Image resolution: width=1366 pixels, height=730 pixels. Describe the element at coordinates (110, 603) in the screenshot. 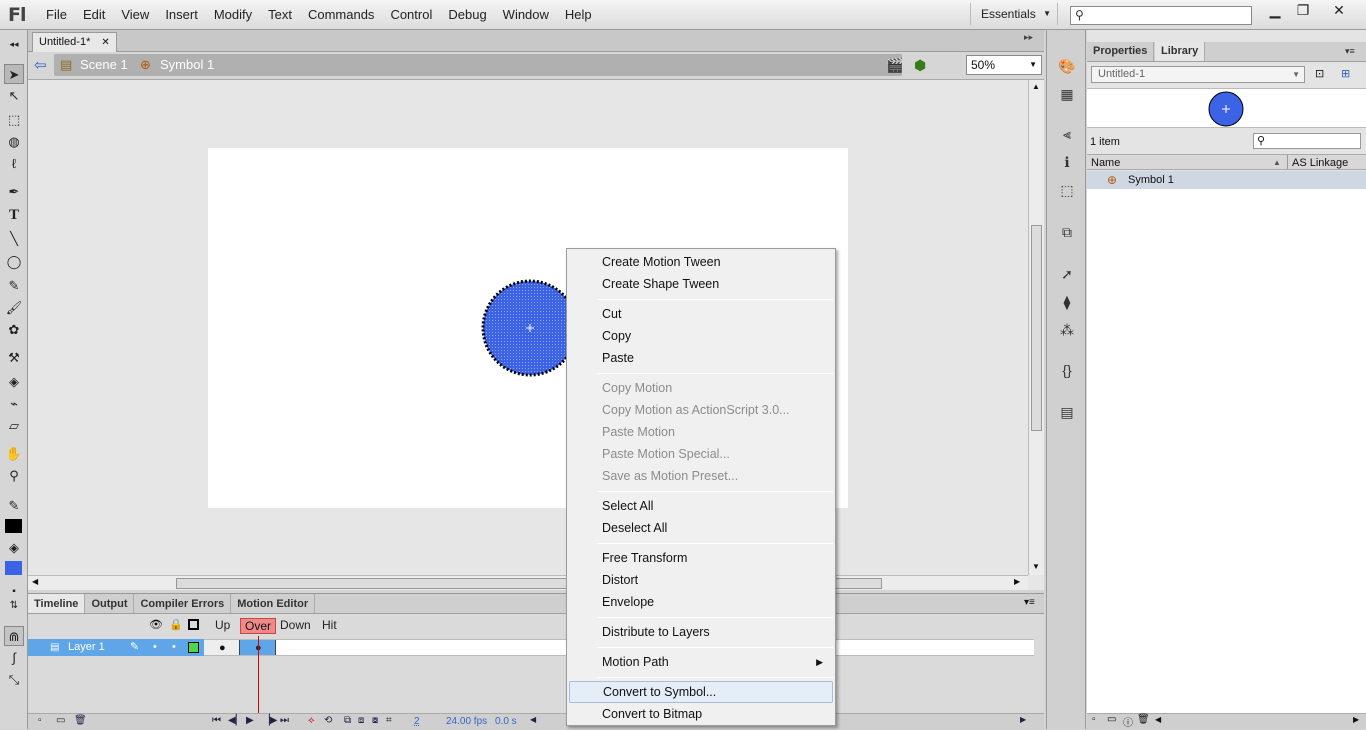

I see `tab-output: Output` at that location.